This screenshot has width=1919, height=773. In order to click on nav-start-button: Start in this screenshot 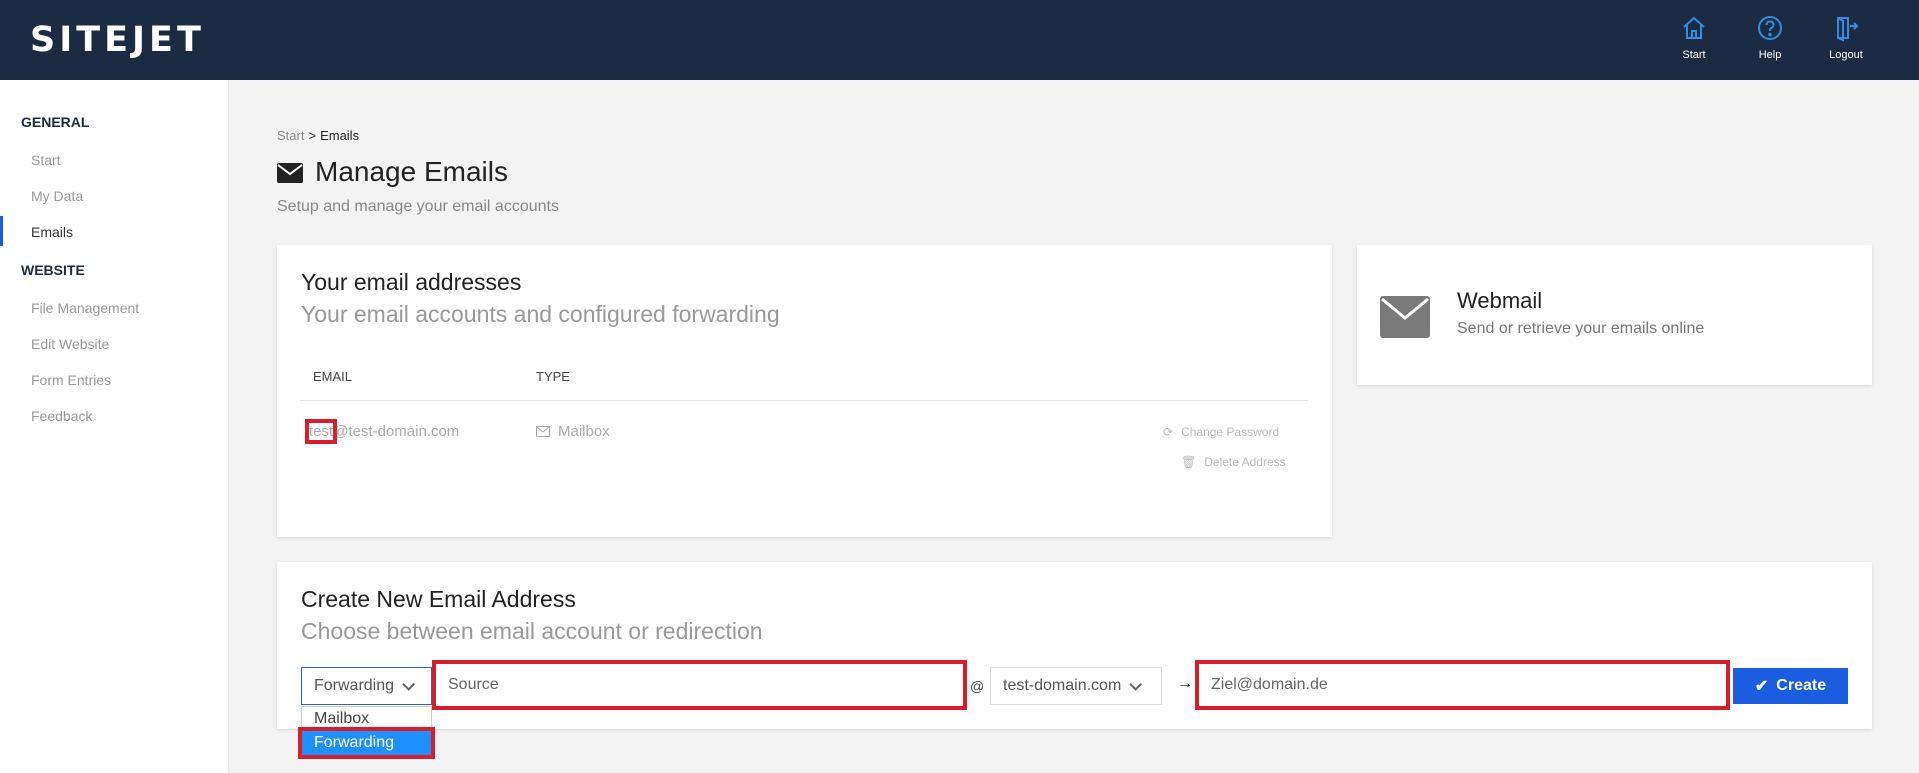, I will do `click(1694, 37)`.